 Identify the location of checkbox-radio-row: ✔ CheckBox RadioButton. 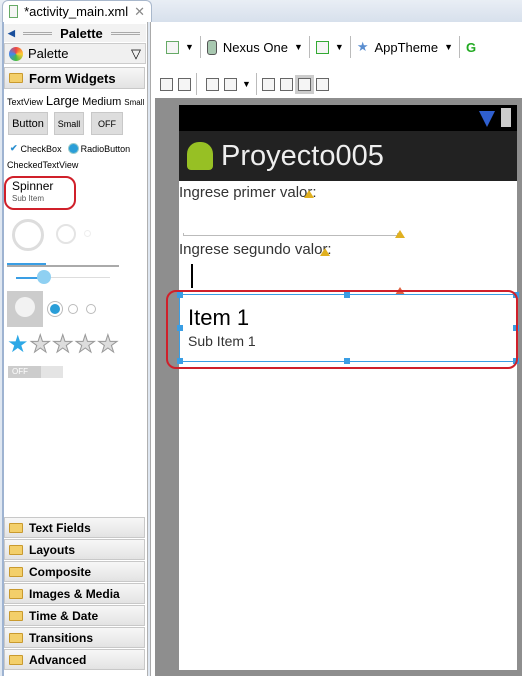
(70, 148).